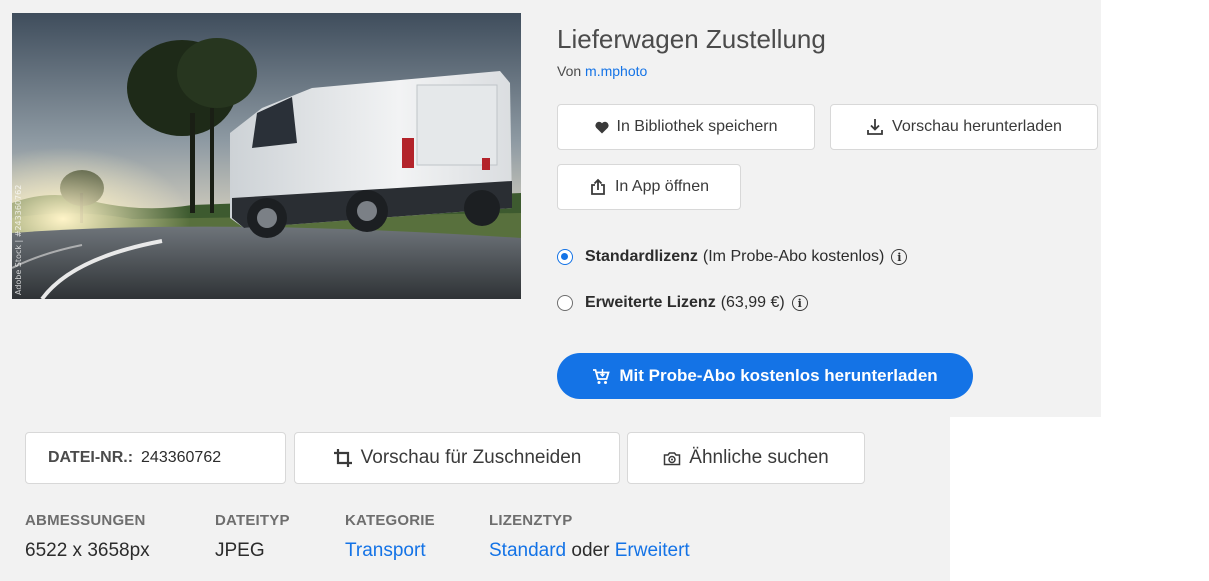  What do you see at coordinates (590, 550) in the screenshot?
I see `license-connector: oder` at bounding box center [590, 550].